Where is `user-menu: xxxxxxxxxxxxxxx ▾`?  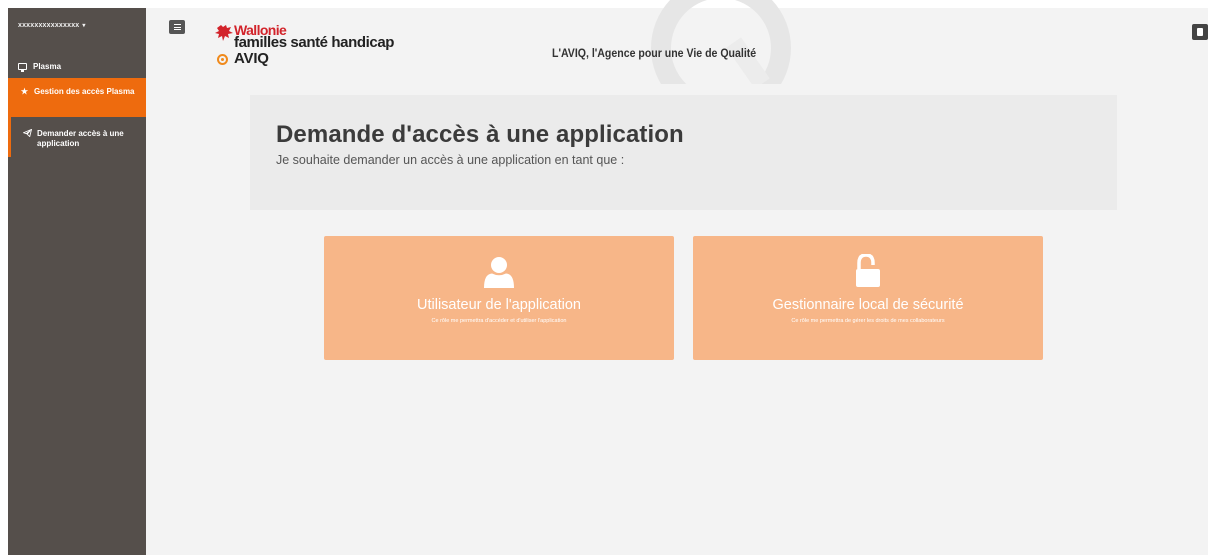 user-menu: xxxxxxxxxxxxxxx ▾ is located at coordinates (77, 21).